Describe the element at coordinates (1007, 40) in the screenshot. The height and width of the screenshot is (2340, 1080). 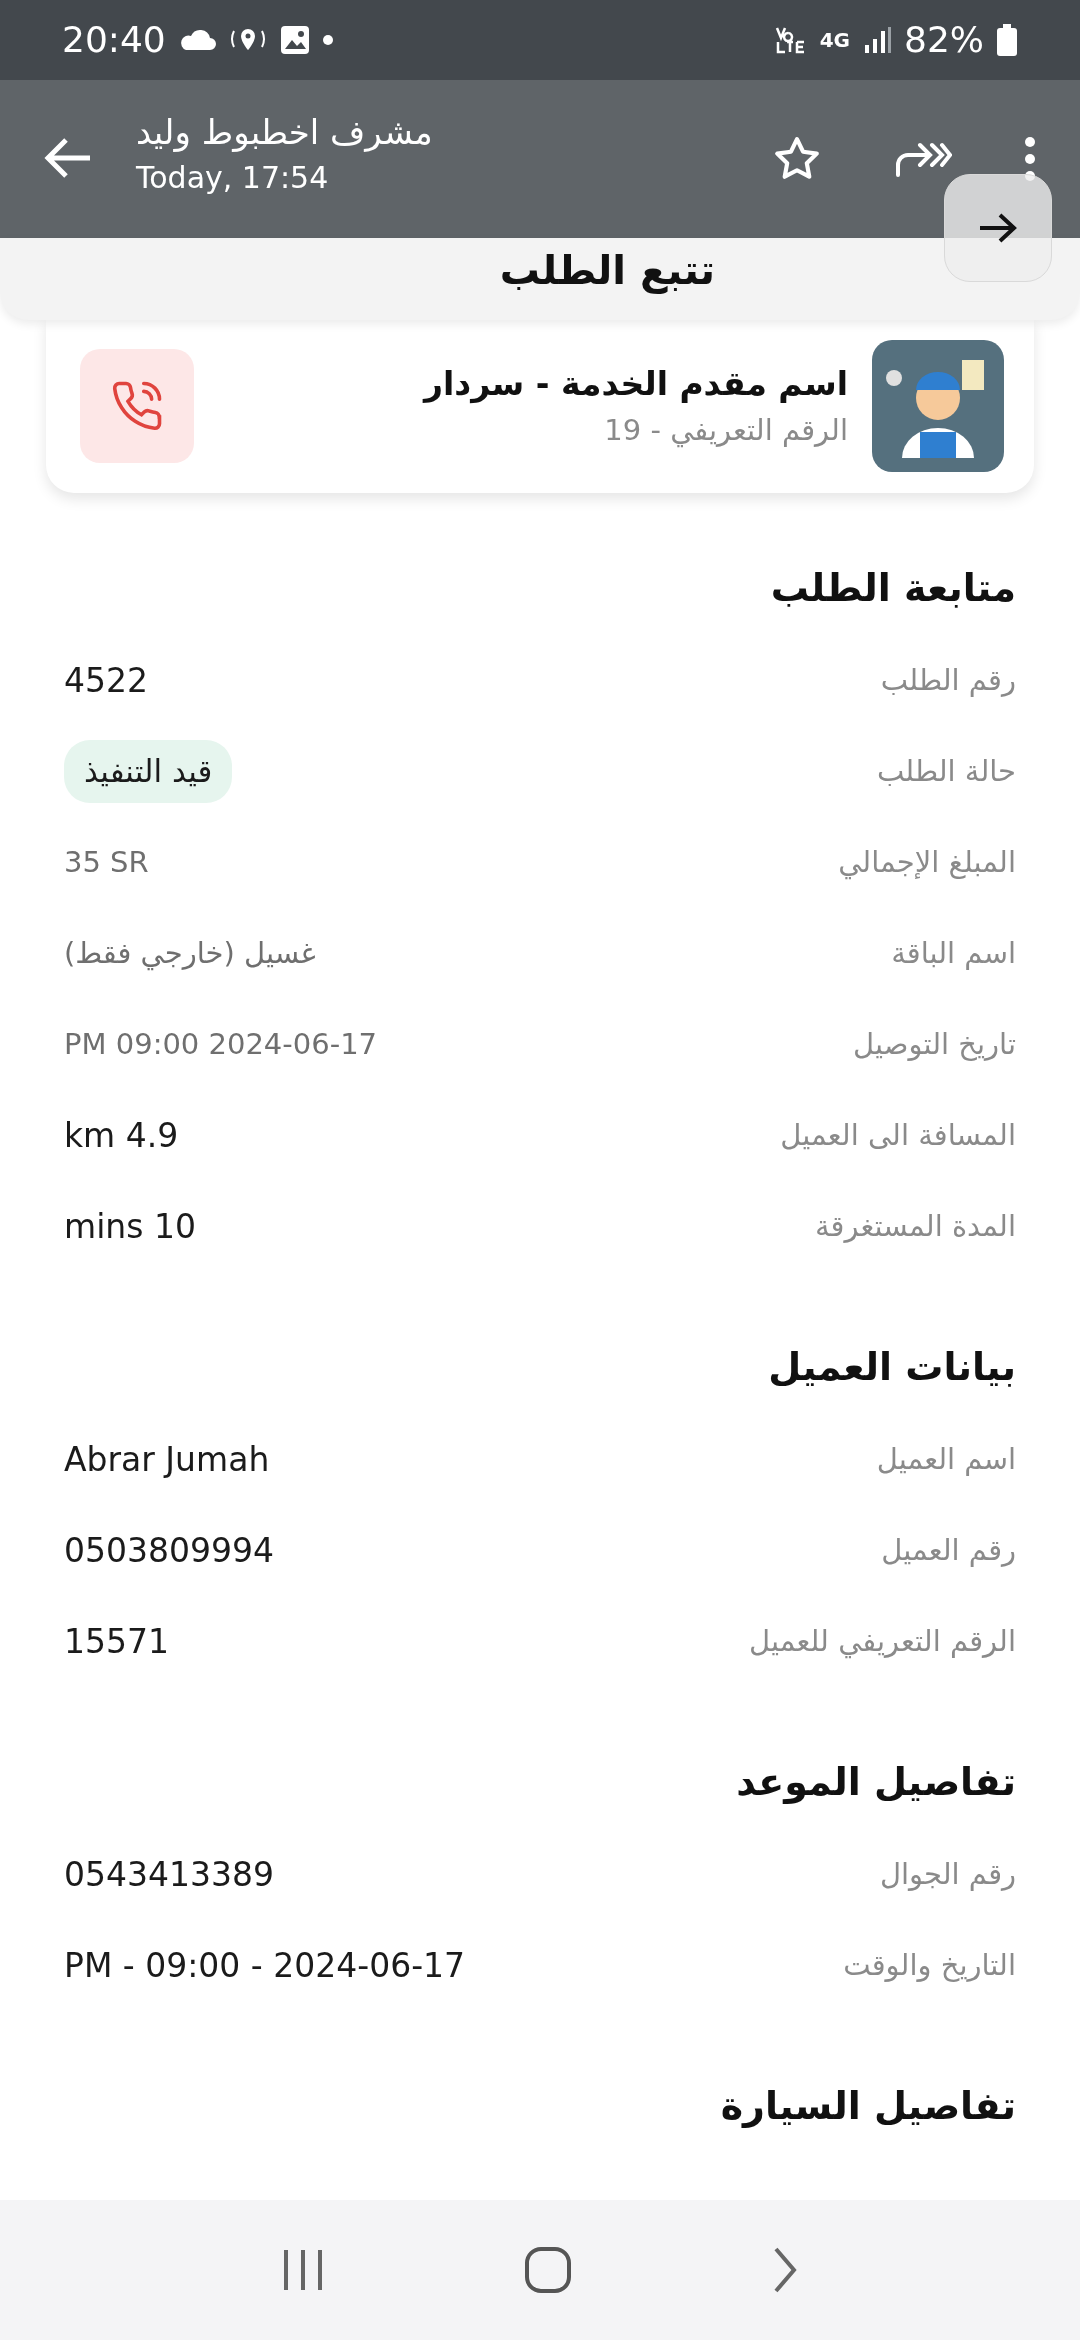
I see `battery-icon` at that location.